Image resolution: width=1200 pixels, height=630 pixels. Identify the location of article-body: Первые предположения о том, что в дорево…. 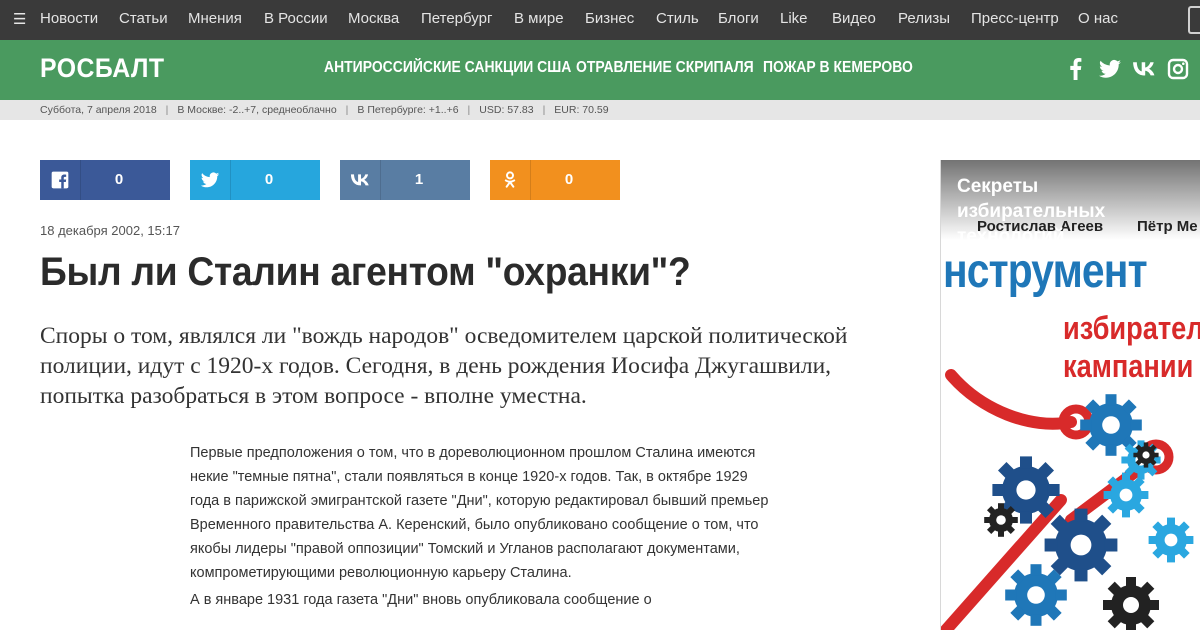
(485, 528).